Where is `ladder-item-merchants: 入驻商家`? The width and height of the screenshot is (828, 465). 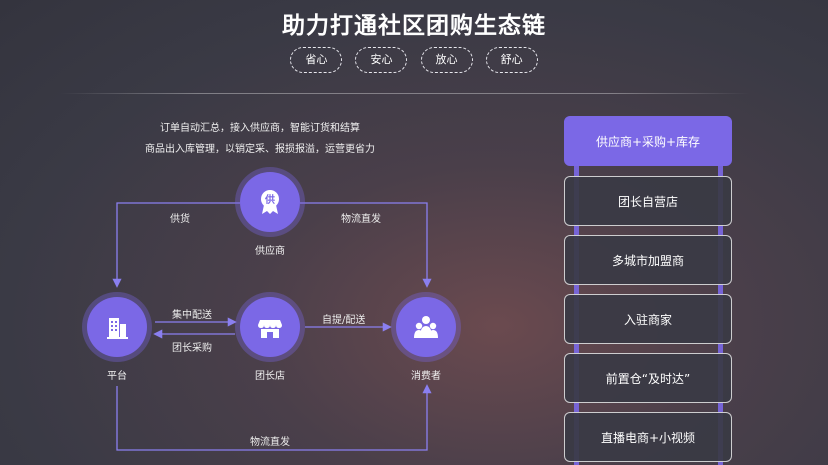 ladder-item-merchants: 入驻商家 is located at coordinates (648, 319).